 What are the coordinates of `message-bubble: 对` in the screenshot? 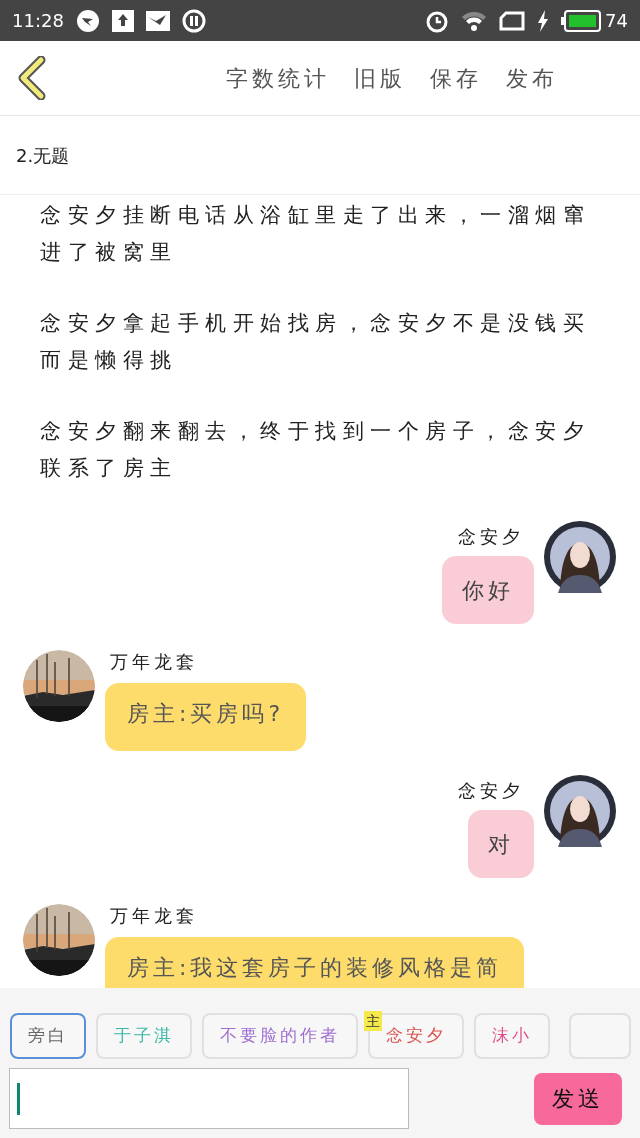 It's located at (501, 844).